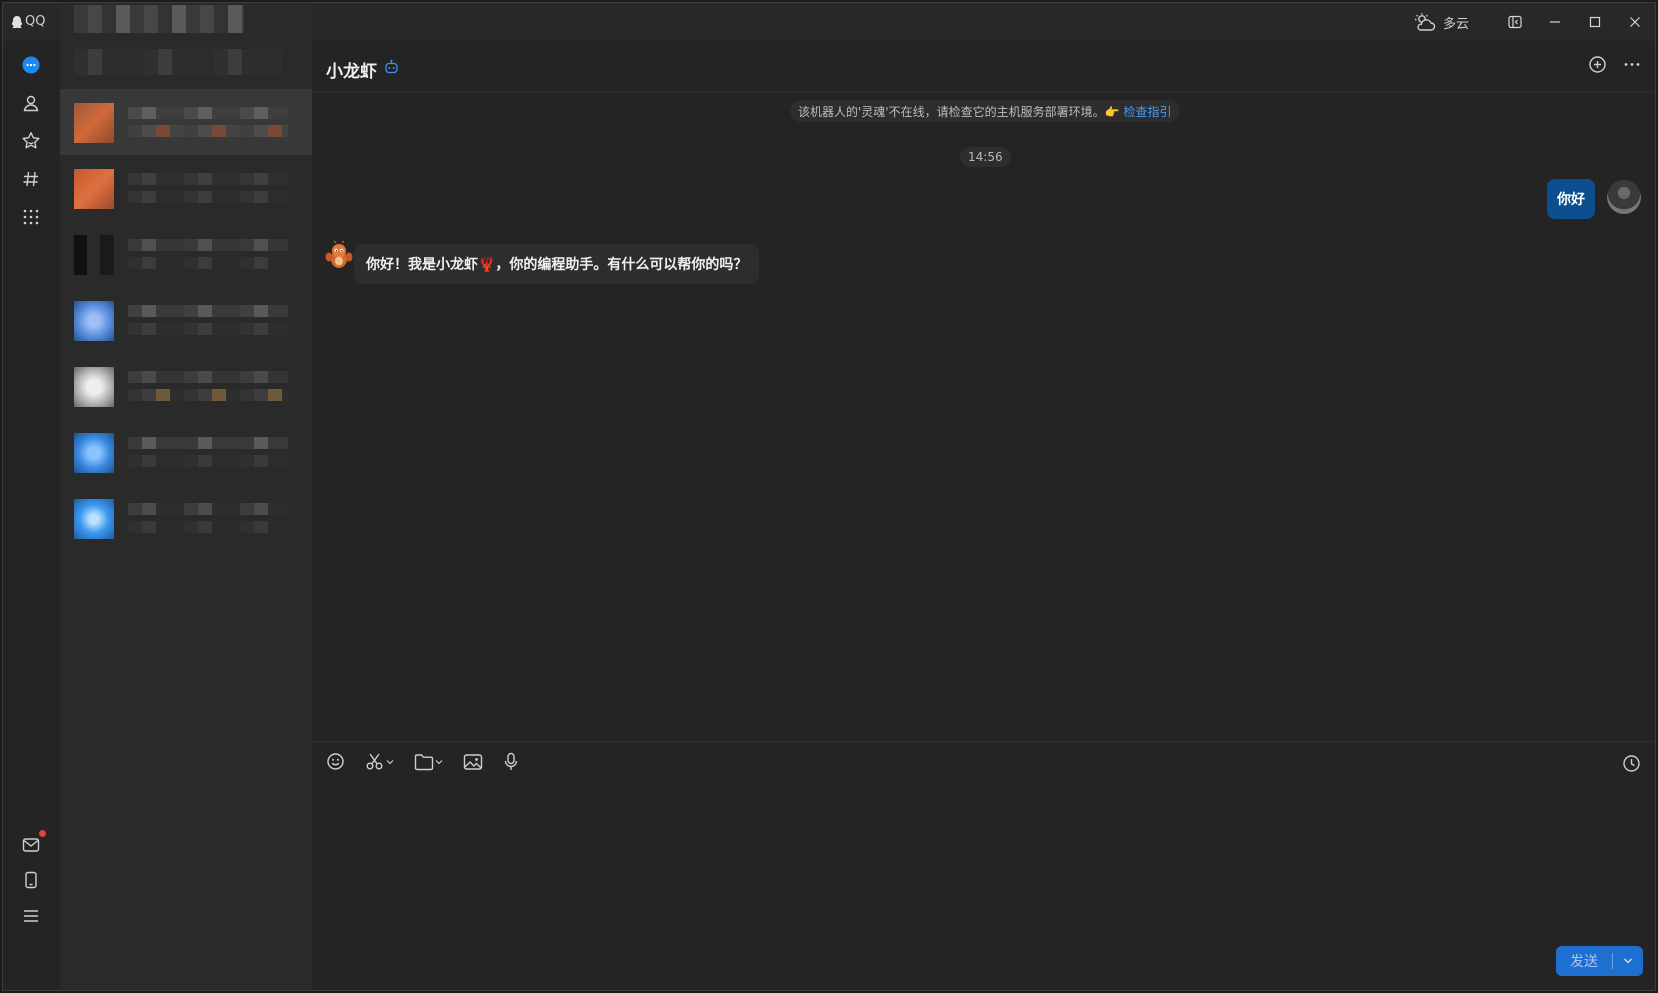  I want to click on image-button, so click(473, 762).